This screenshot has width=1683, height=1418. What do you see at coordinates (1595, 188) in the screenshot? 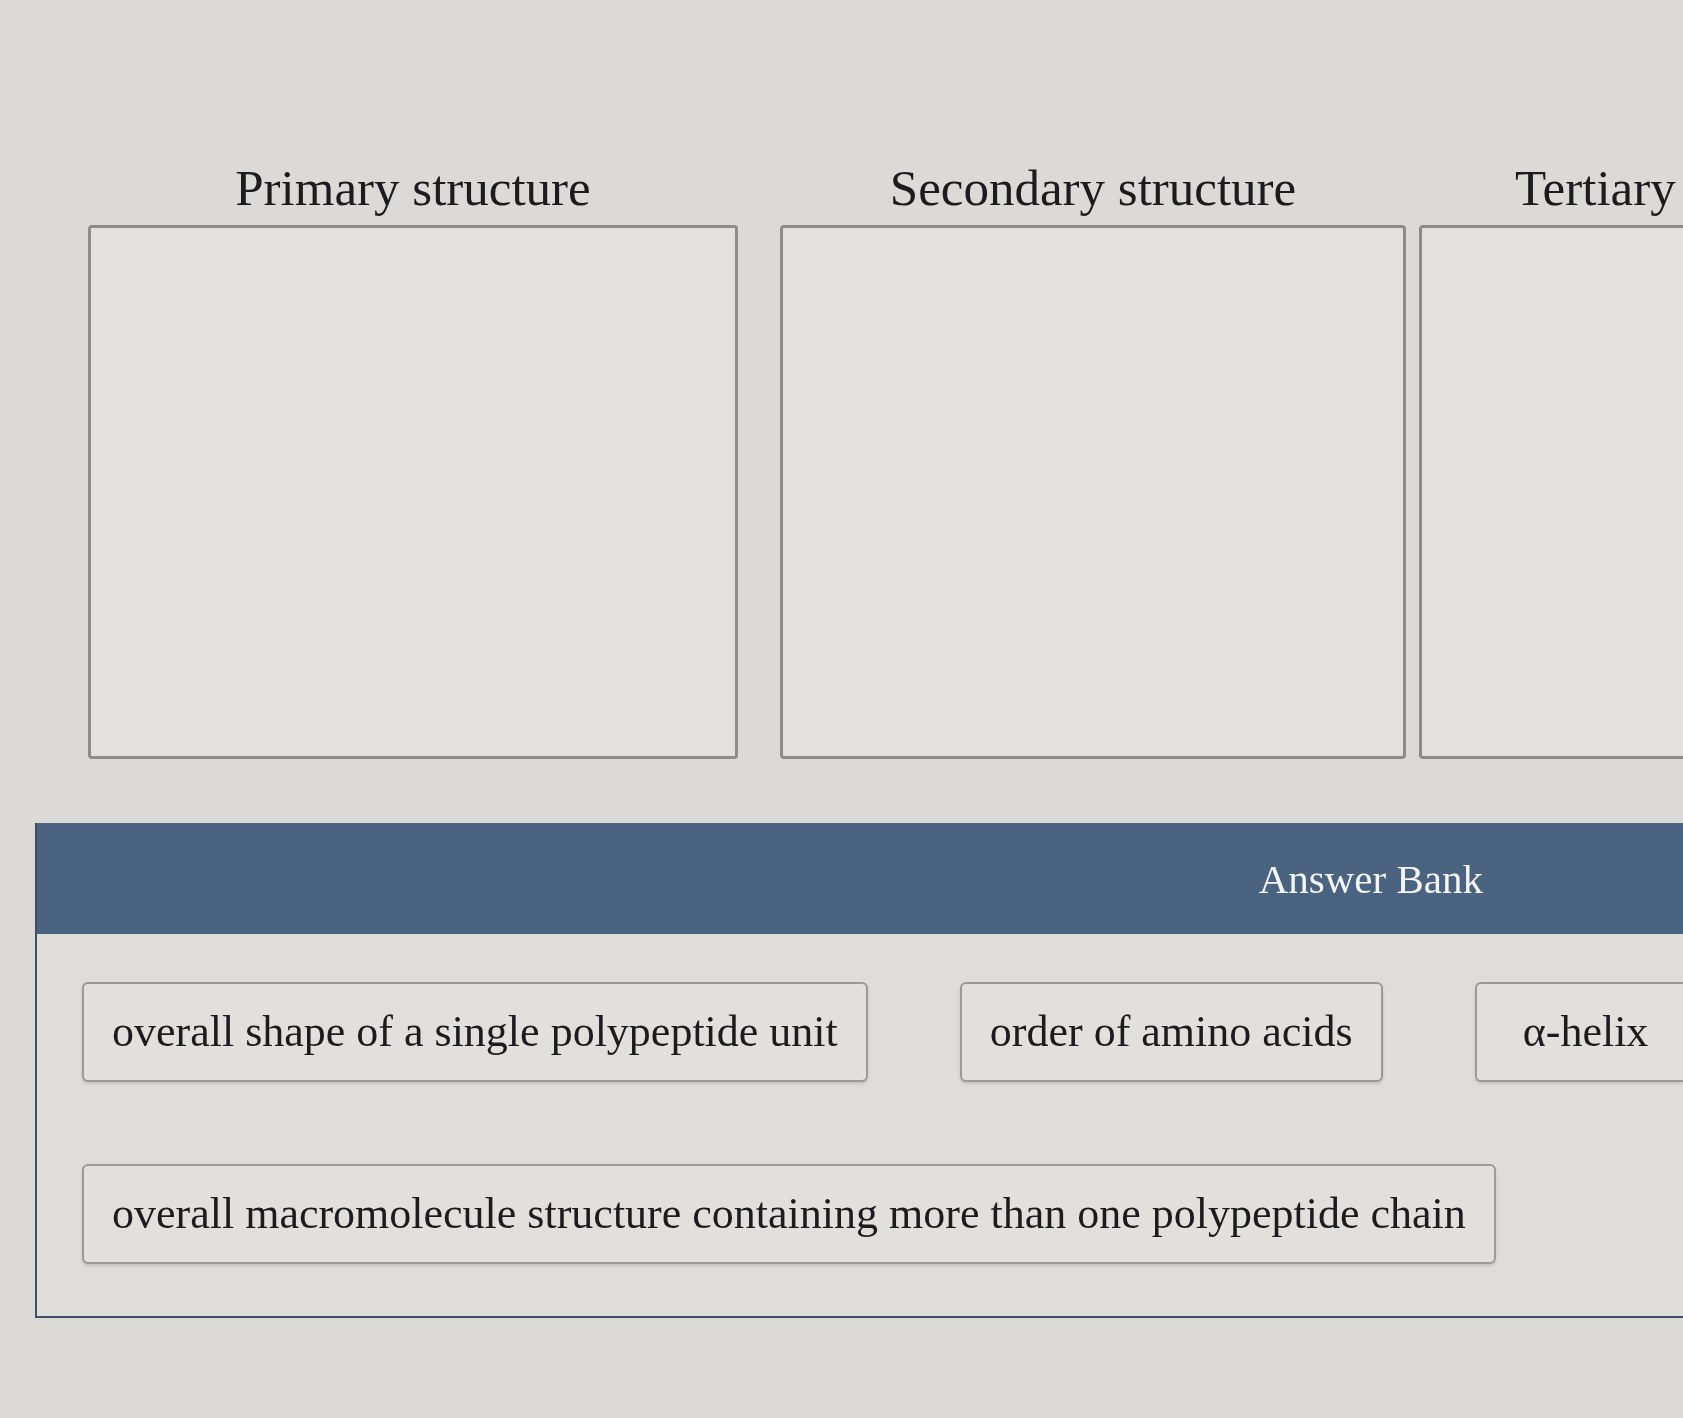
I see `category-label: Tertiary` at bounding box center [1595, 188].